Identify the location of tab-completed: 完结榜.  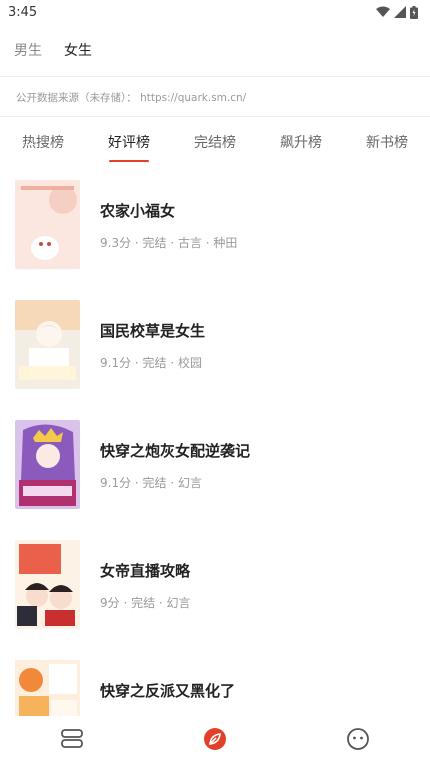
(215, 142).